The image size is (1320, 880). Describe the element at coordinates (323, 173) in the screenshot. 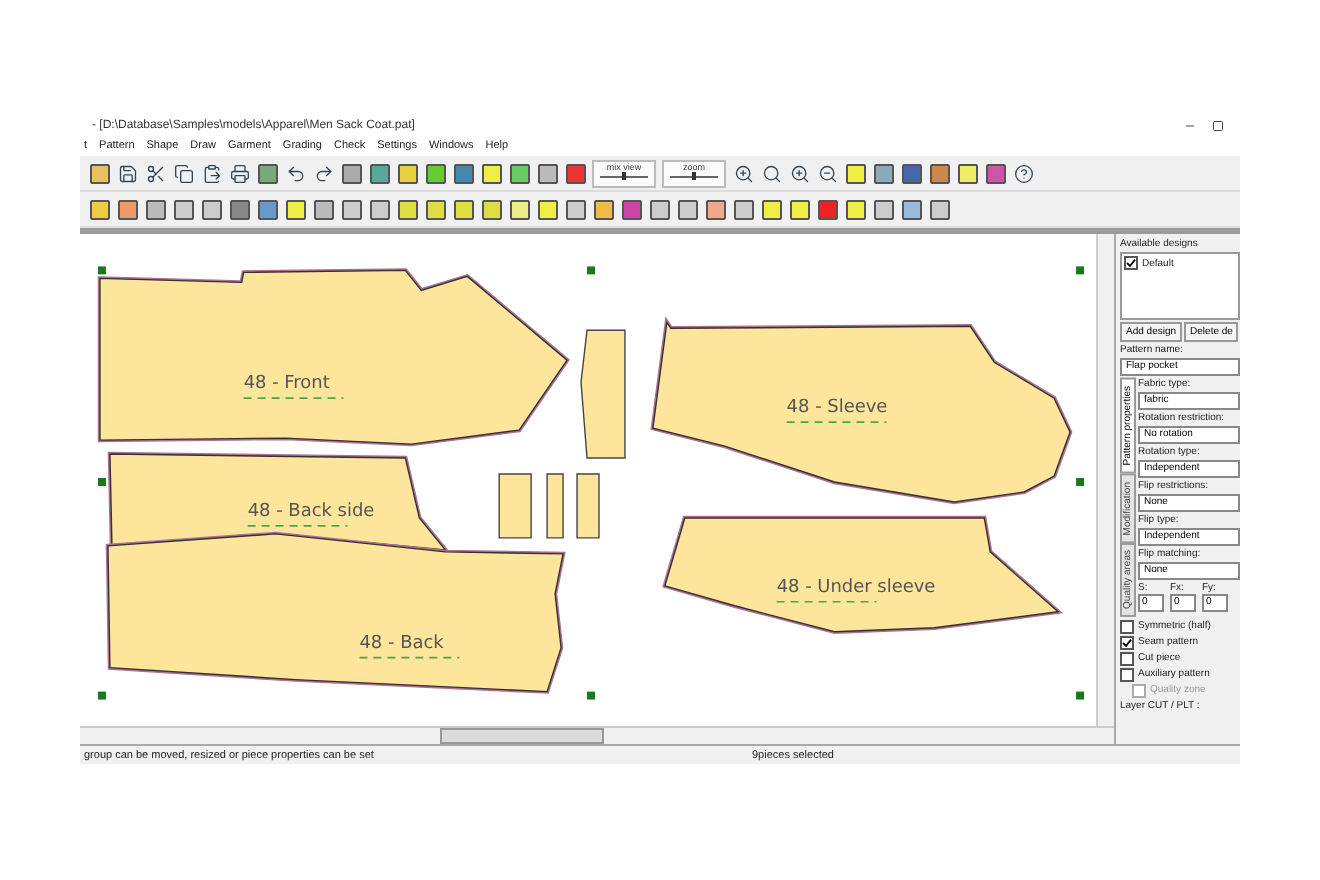

I see `redo-icon` at that location.